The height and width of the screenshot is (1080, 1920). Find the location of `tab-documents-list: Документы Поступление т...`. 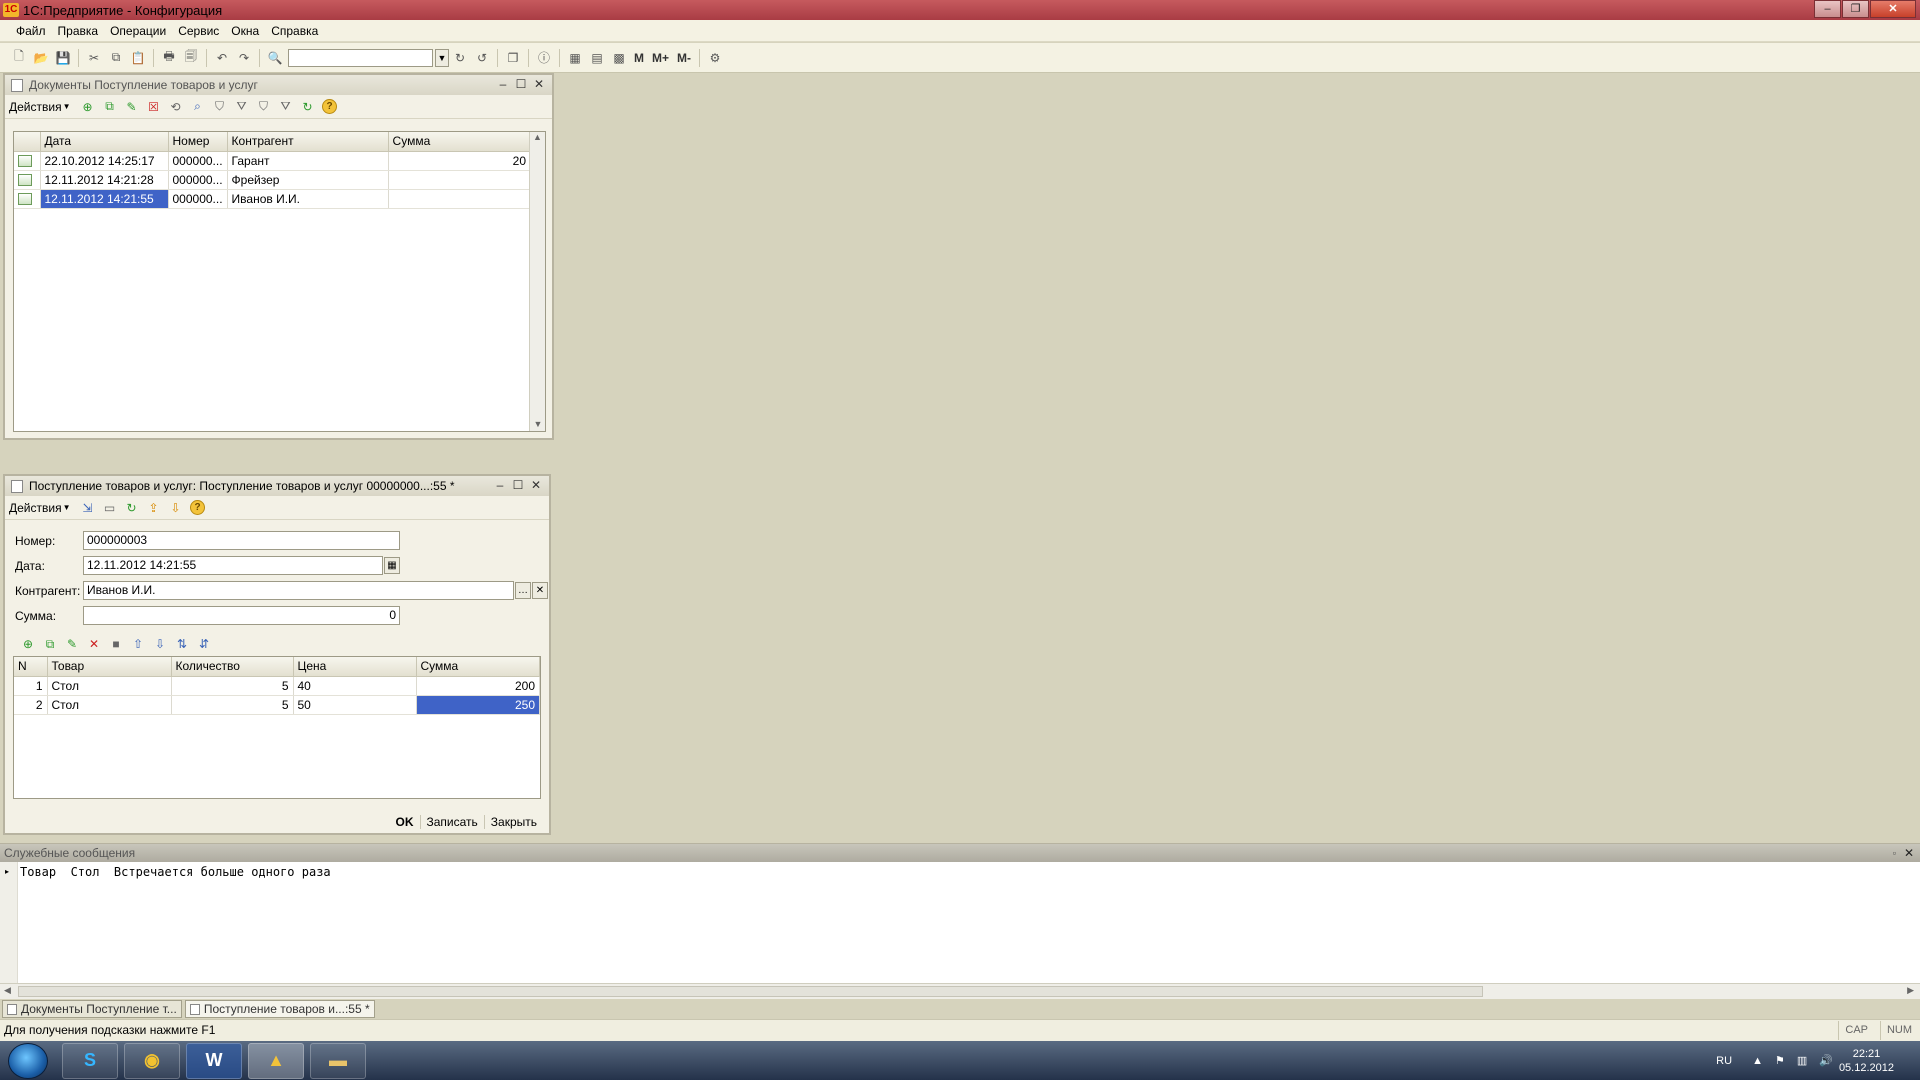

tab-documents-list: Документы Поступление т... is located at coordinates (92, 1009).